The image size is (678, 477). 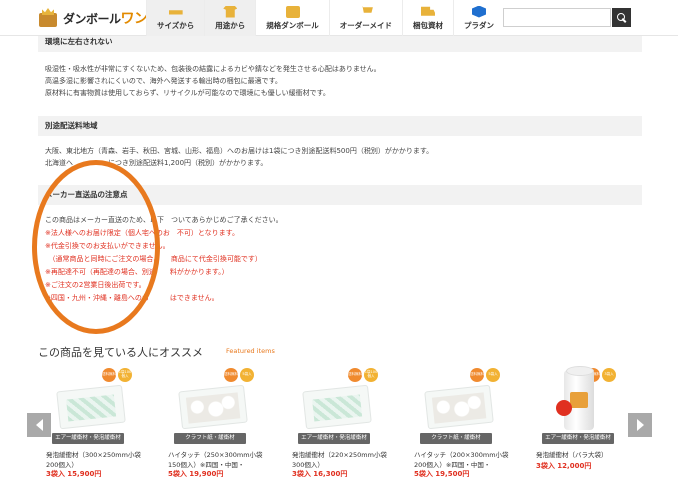 I want to click on nav-pladan: プラダン, so click(x=478, y=18).